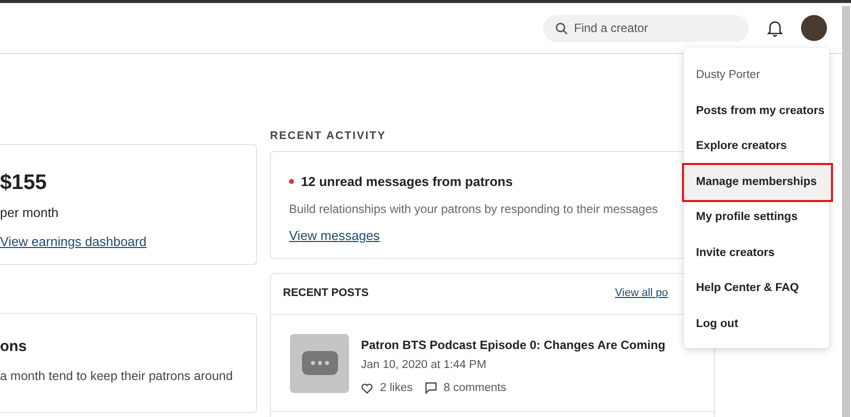 The width and height of the screenshot is (851, 417). What do you see at coordinates (846, 211) in the screenshot?
I see `scrollbar` at bounding box center [846, 211].